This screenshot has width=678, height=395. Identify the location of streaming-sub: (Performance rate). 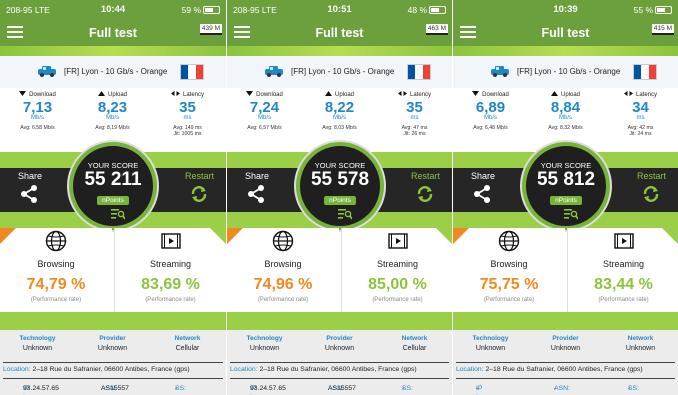
(170, 300).